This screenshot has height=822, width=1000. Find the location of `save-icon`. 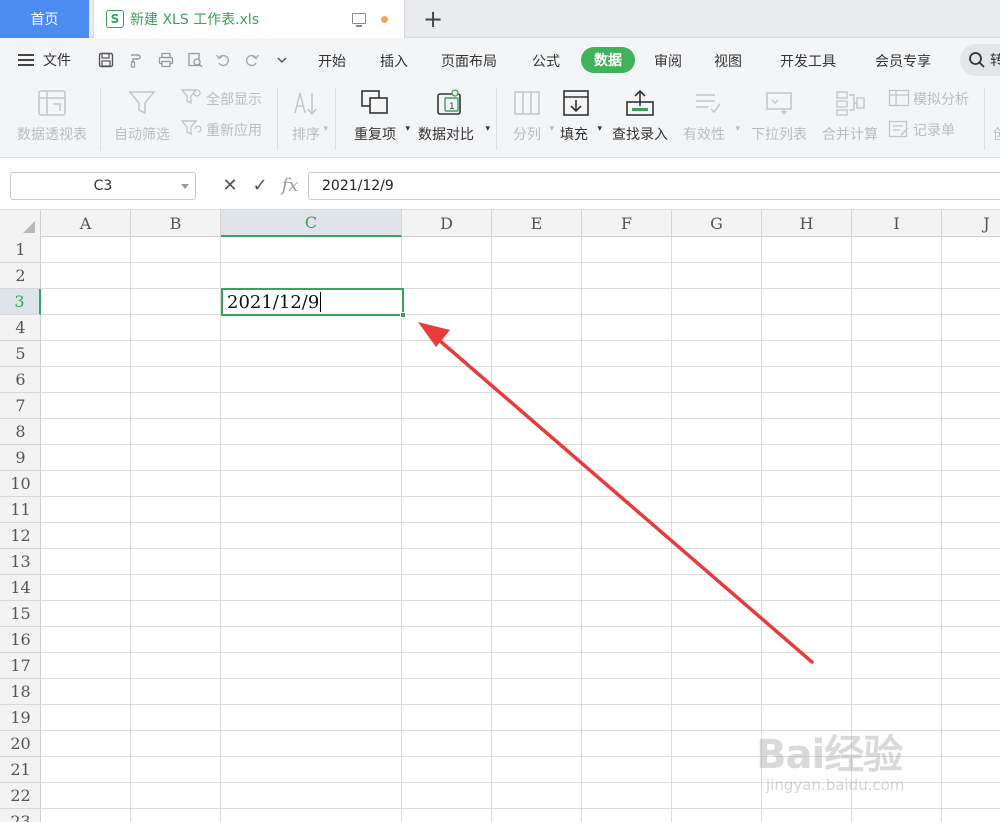

save-icon is located at coordinates (106, 60).